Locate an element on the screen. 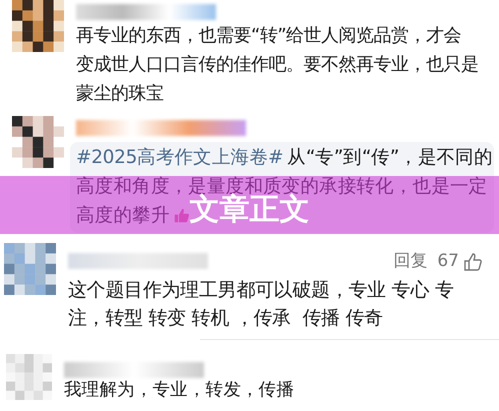 This screenshot has width=499, height=411. hashtag-link: #2025高考作文上海卷# is located at coordinates (180, 157).